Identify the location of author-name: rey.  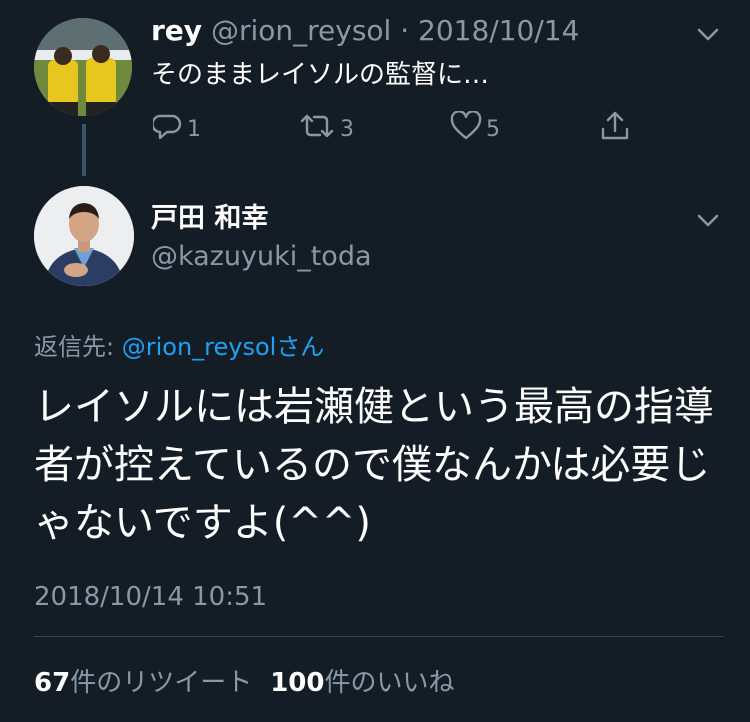
(176, 30).